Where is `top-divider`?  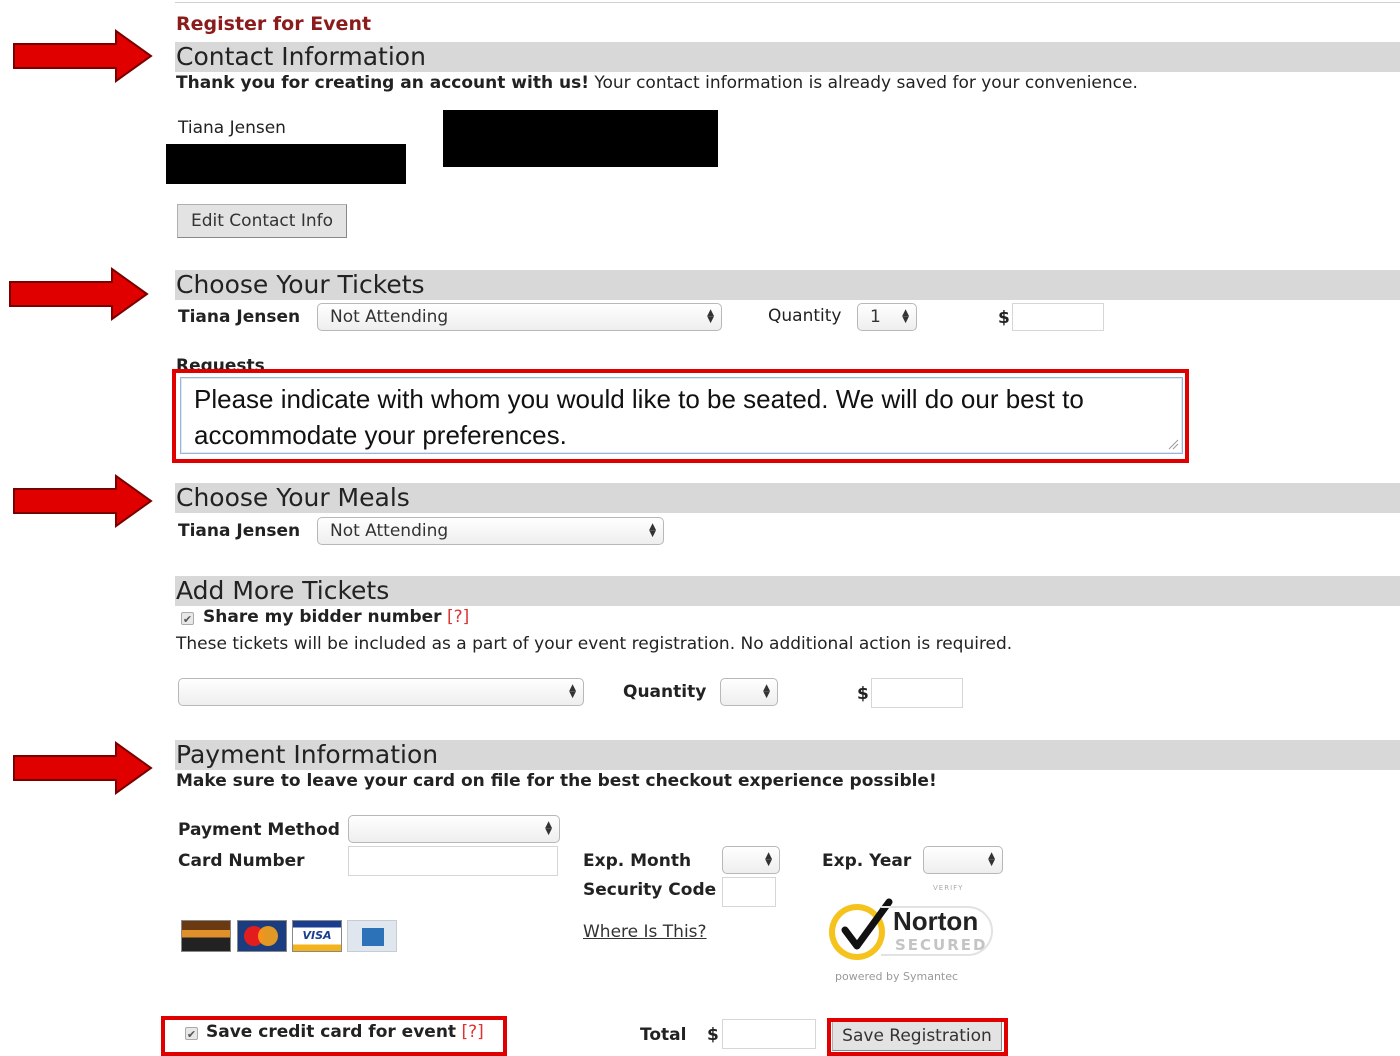
top-divider is located at coordinates (787, 2).